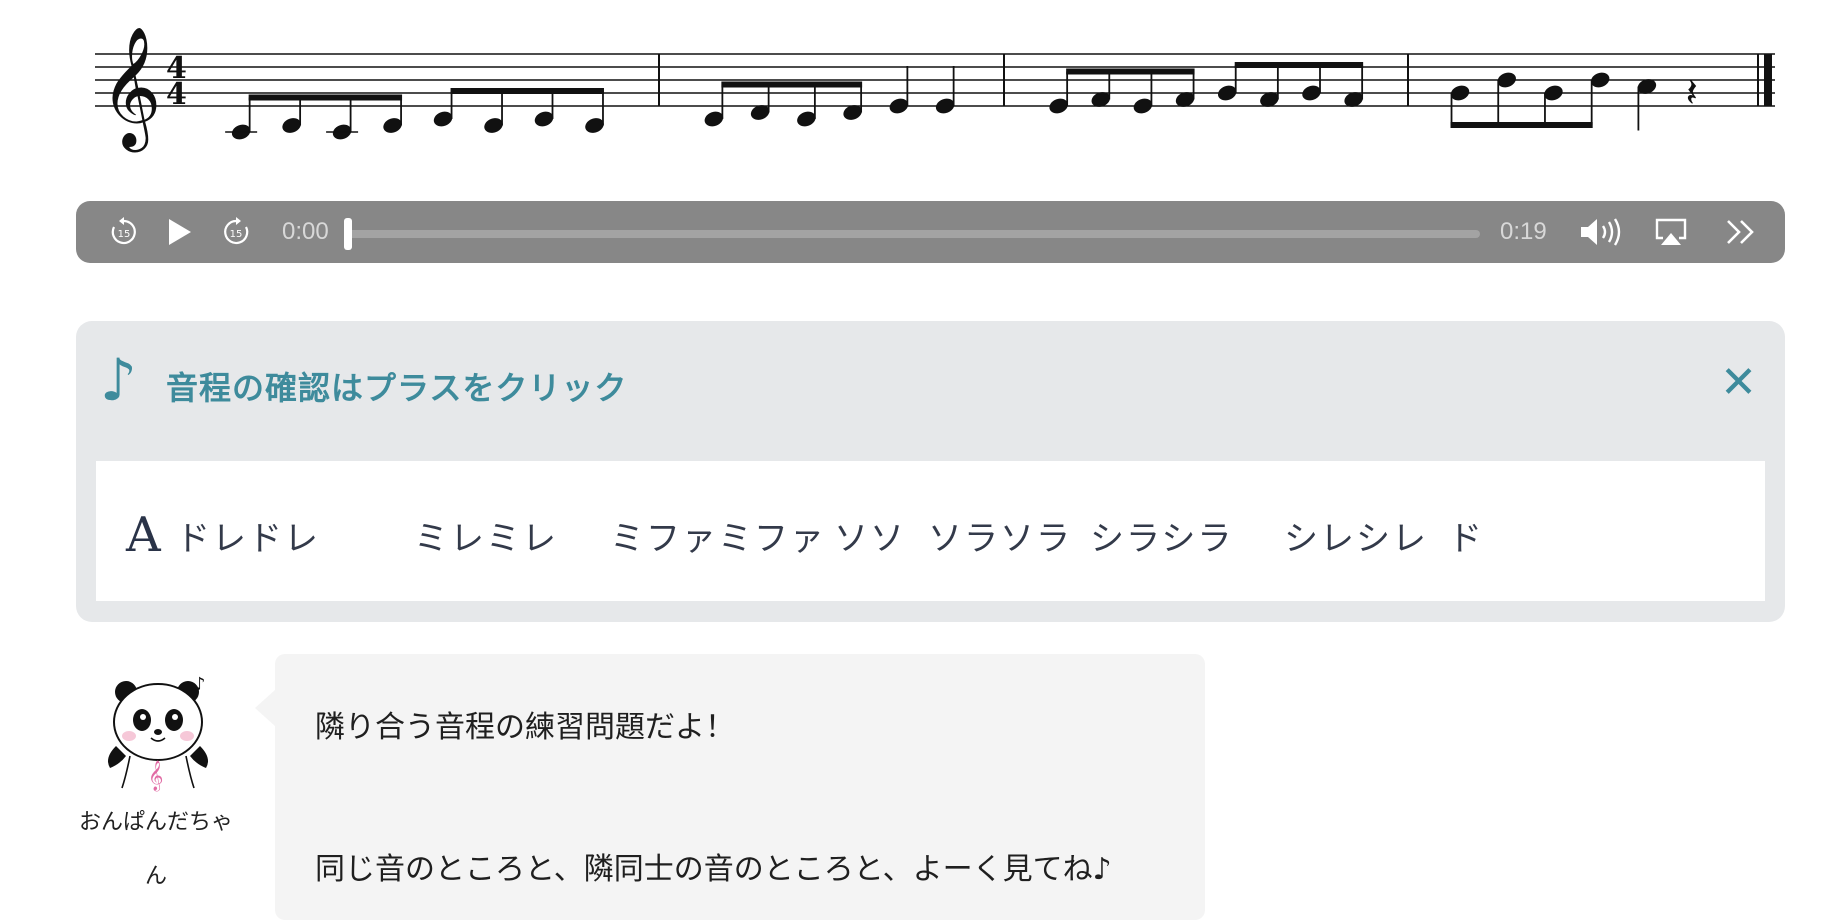  Describe the element at coordinates (1692, 93) in the screenshot. I see `quarter-rest: 𝄽` at that location.